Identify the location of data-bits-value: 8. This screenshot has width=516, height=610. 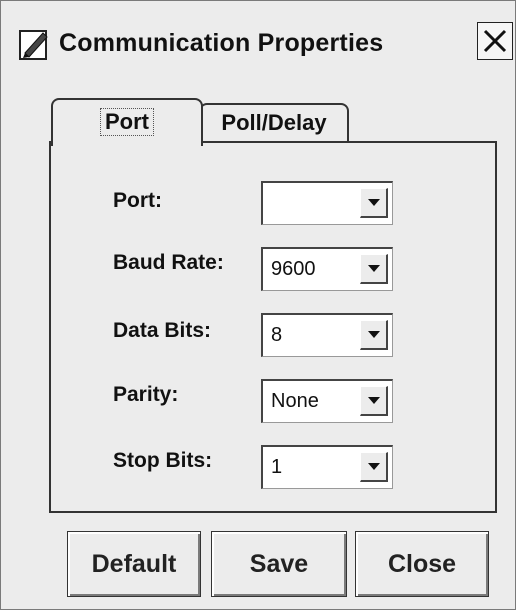
(277, 335).